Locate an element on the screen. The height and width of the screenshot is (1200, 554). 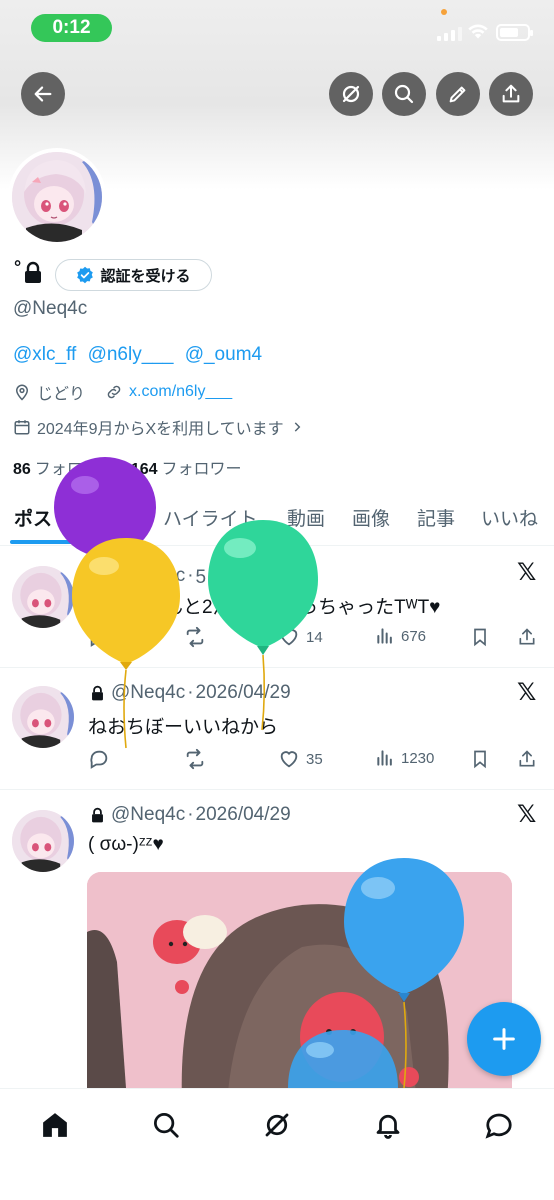
status-time: 0:12 is located at coordinates (71, 28).